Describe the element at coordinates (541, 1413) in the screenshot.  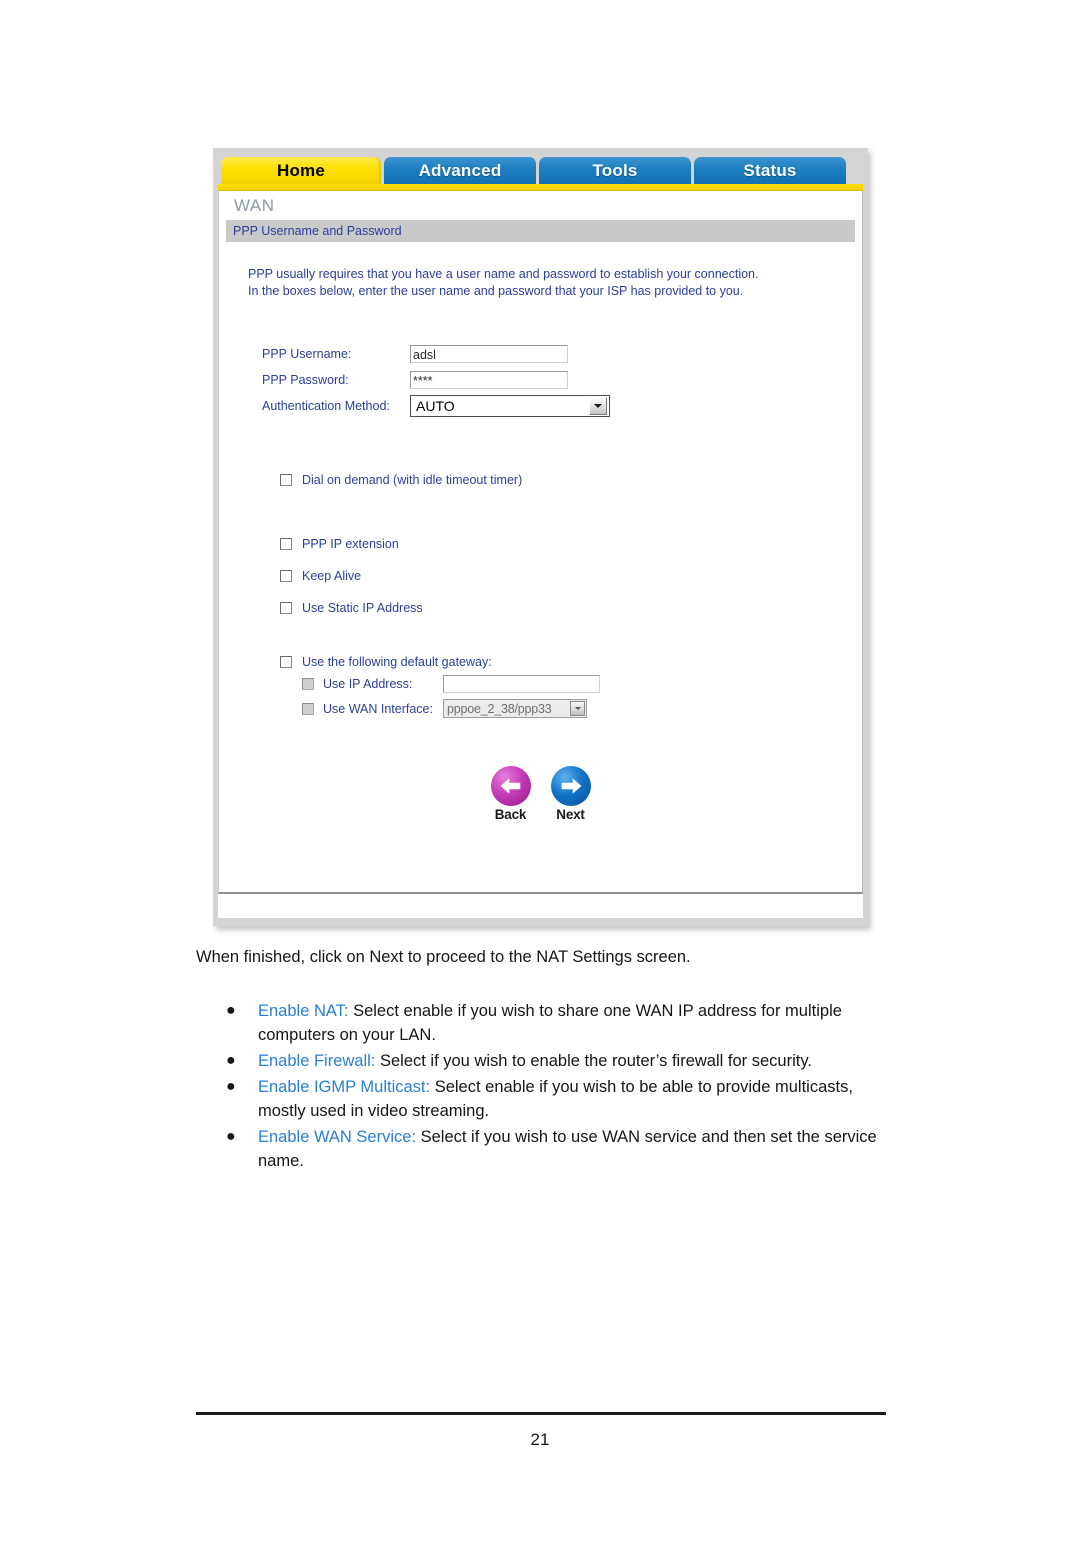
I see `footer-divider` at that location.